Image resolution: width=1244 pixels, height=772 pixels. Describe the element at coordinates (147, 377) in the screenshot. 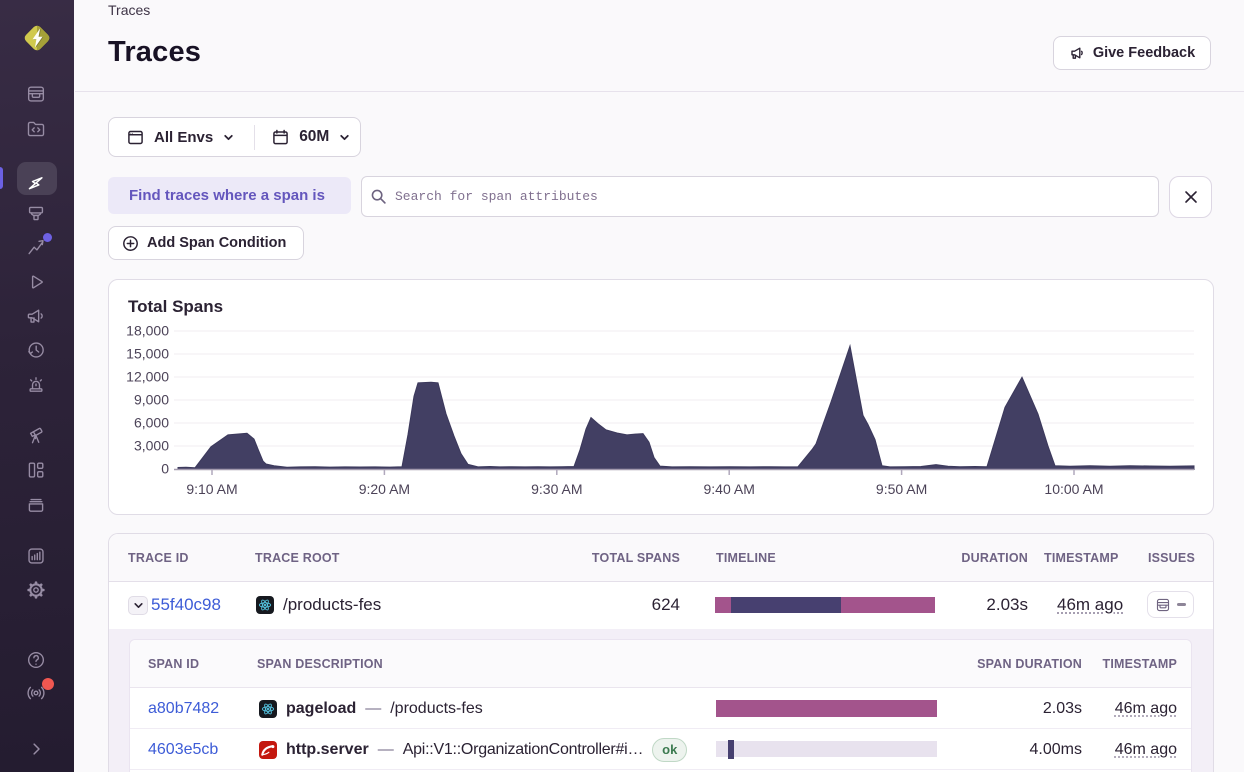

I see `svg-text: 12,000` at that location.